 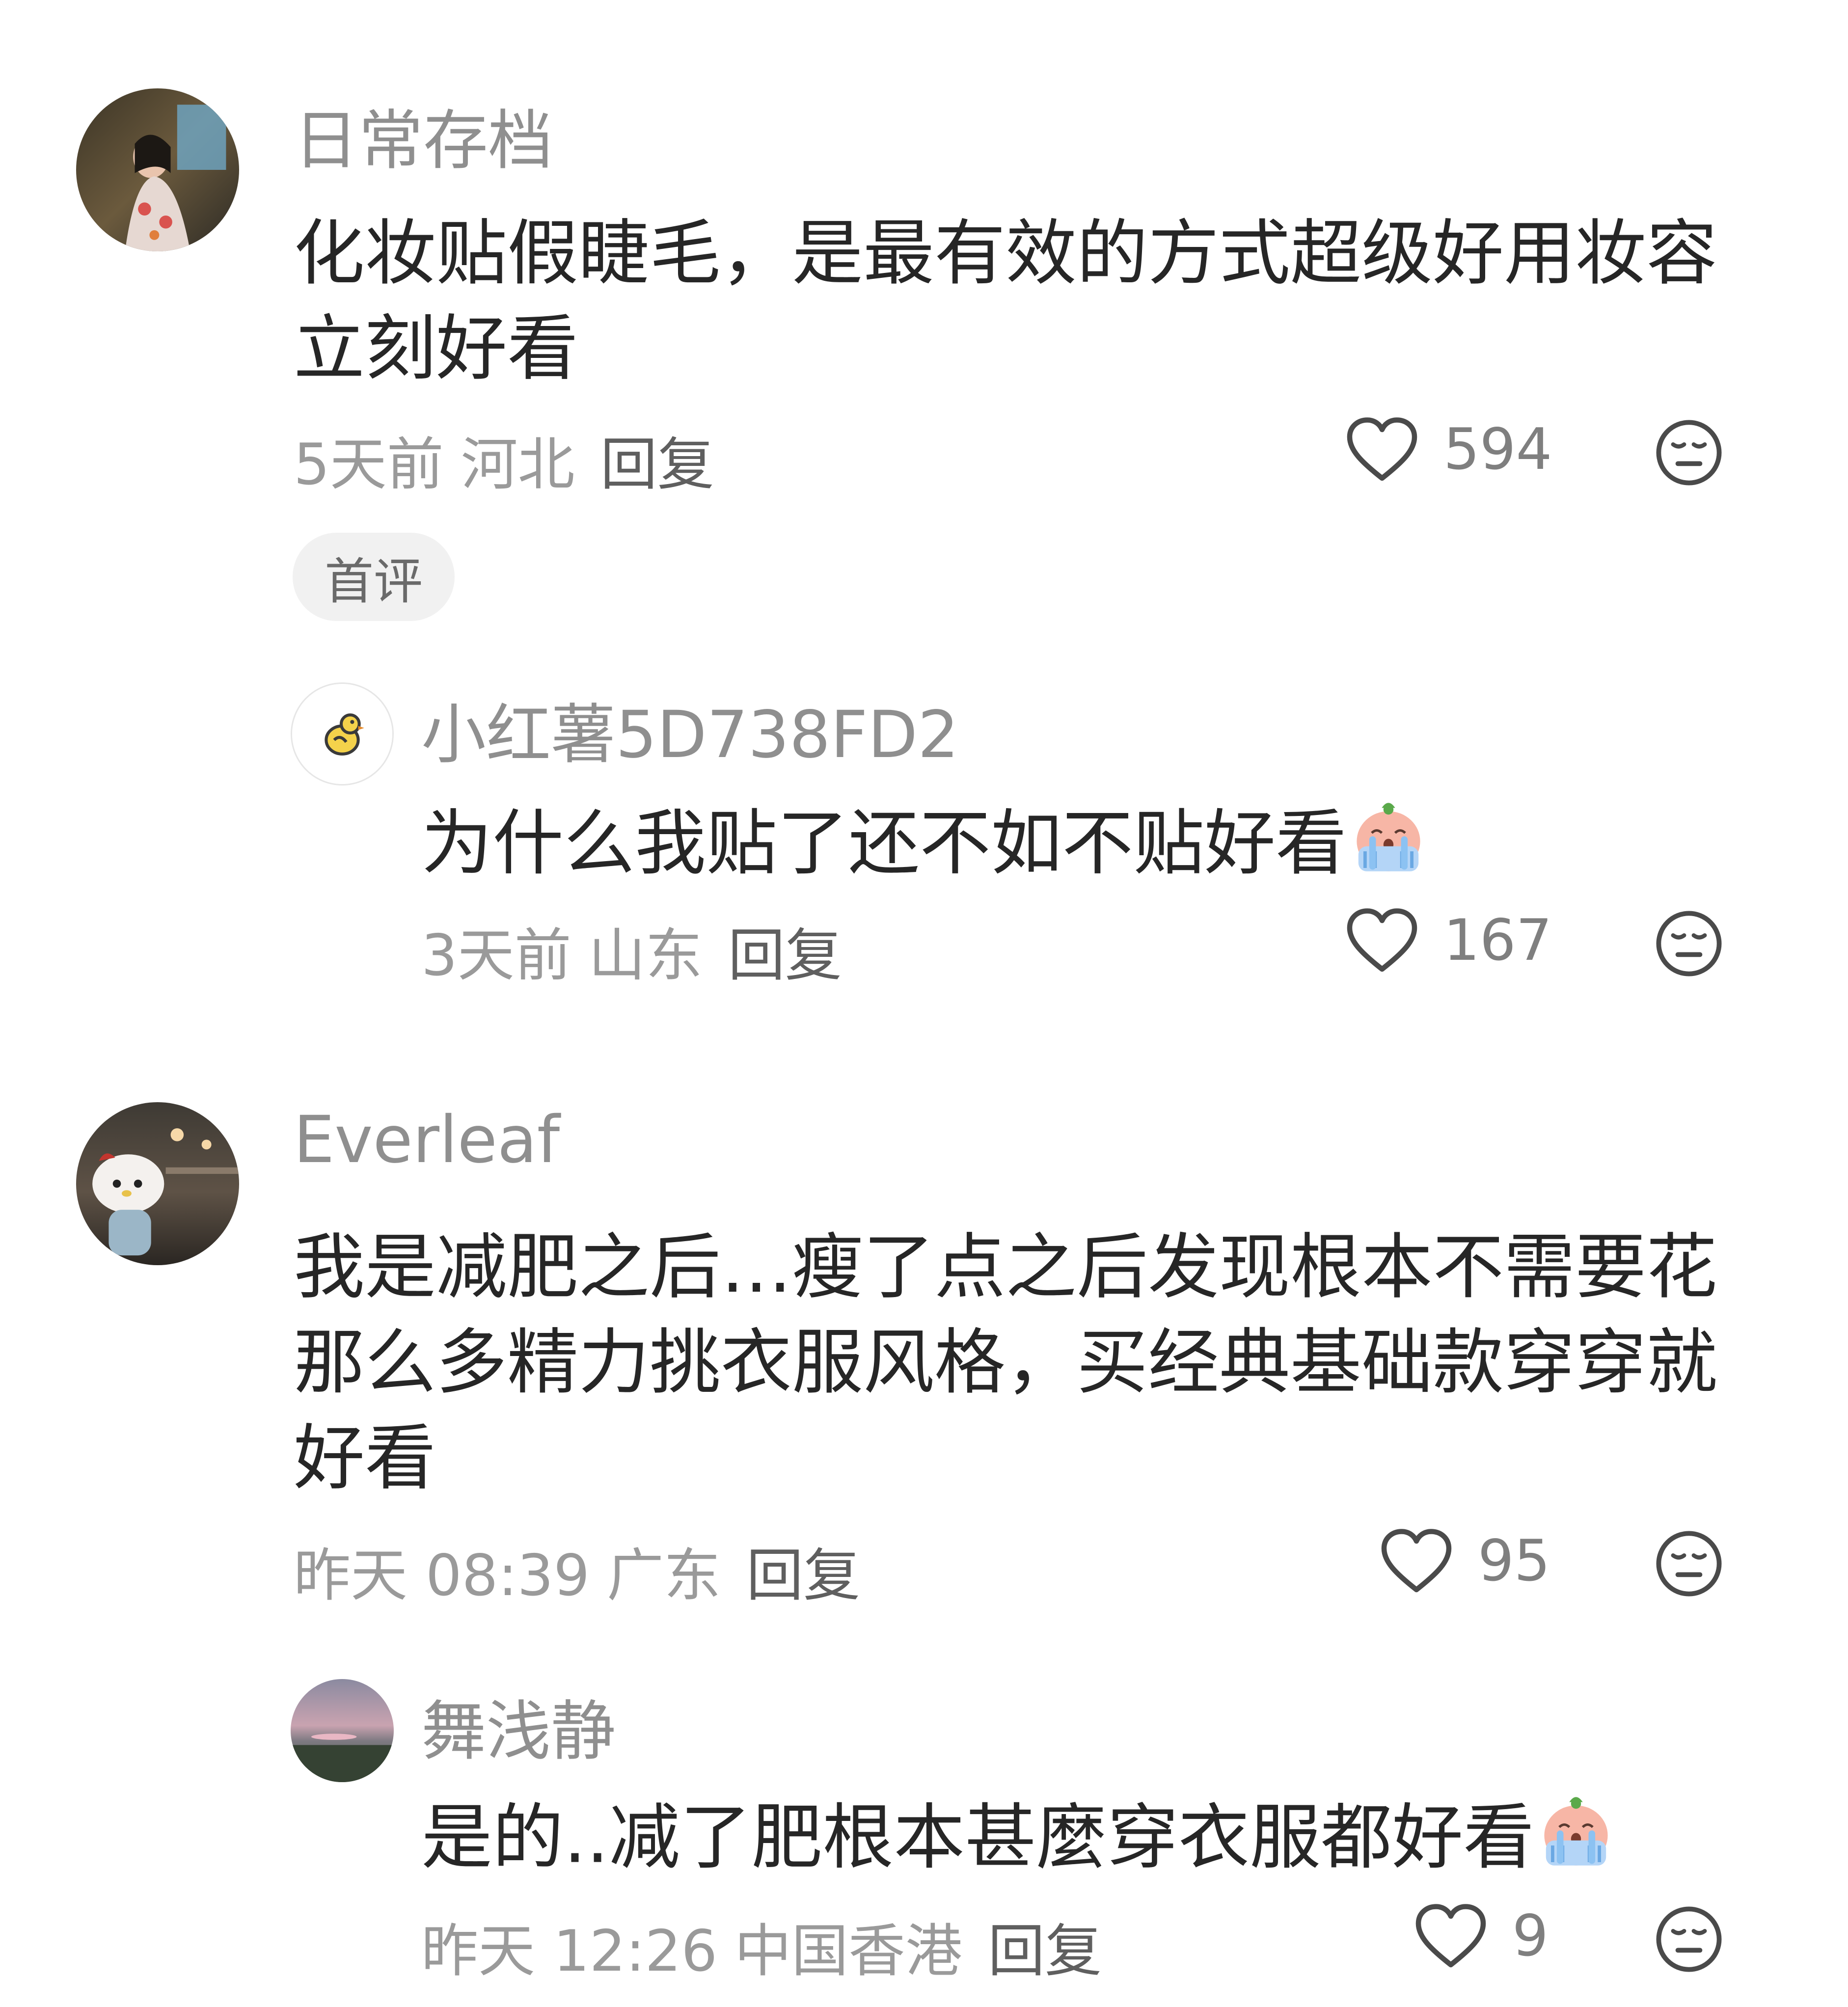 I want to click on reply-username: 舞浅静, so click(x=519, y=1726).